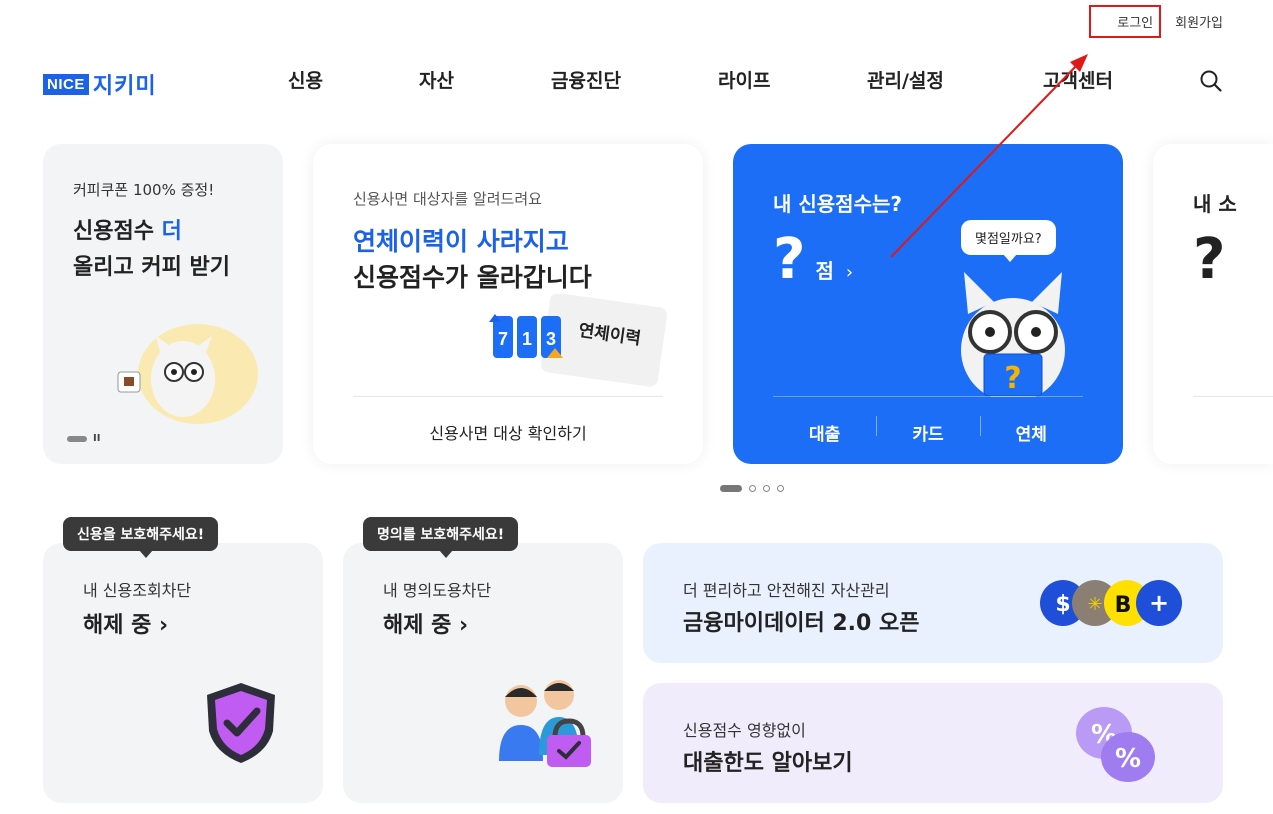 This screenshot has width=1273, height=814. I want to click on carousel-indicator, so click(77, 438).